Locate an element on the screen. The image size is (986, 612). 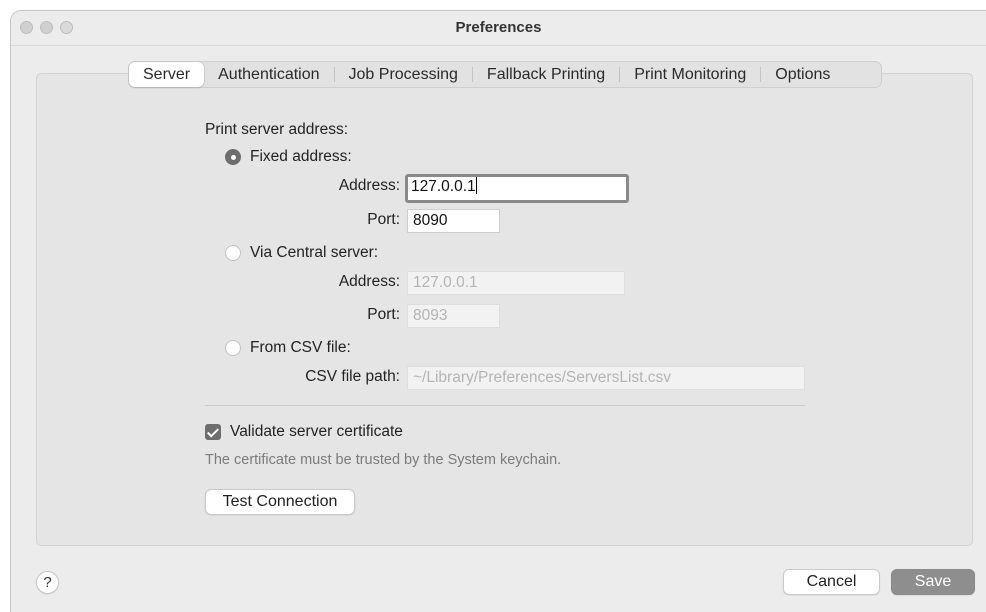
central-port-input: 8093 is located at coordinates (453, 316).